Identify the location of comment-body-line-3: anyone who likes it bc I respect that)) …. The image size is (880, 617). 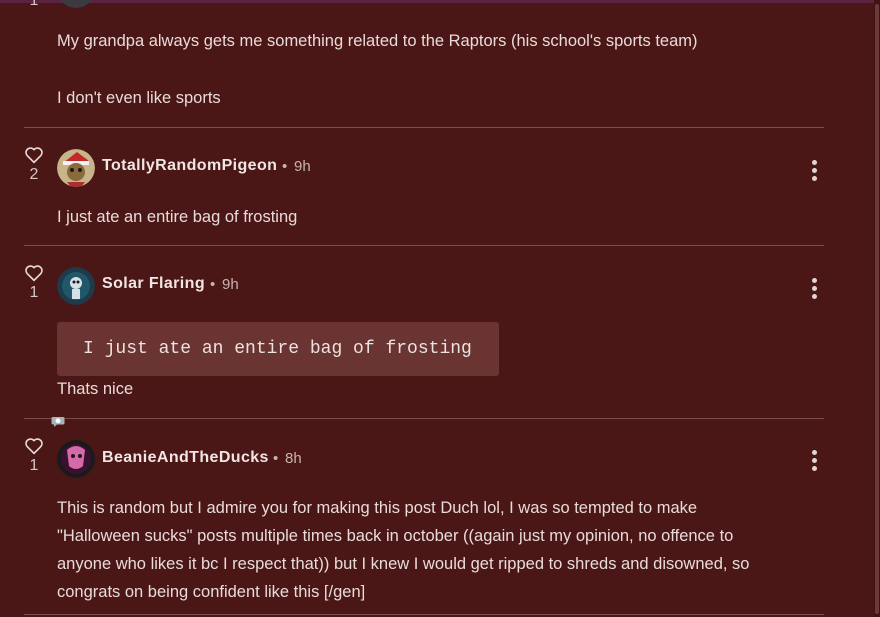
(403, 564).